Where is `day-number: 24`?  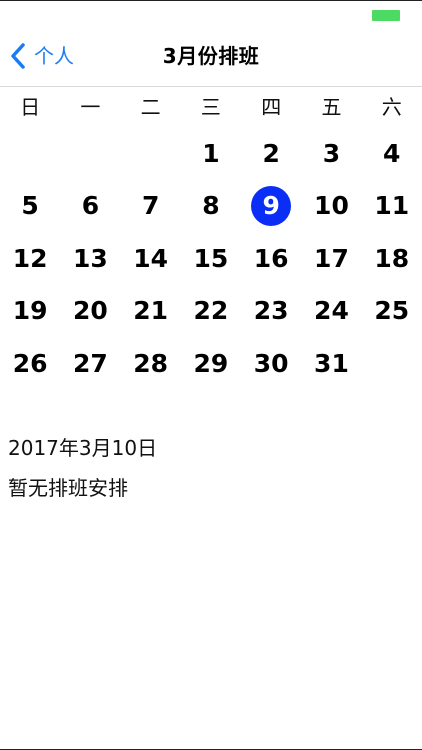 day-number: 24 is located at coordinates (331, 311).